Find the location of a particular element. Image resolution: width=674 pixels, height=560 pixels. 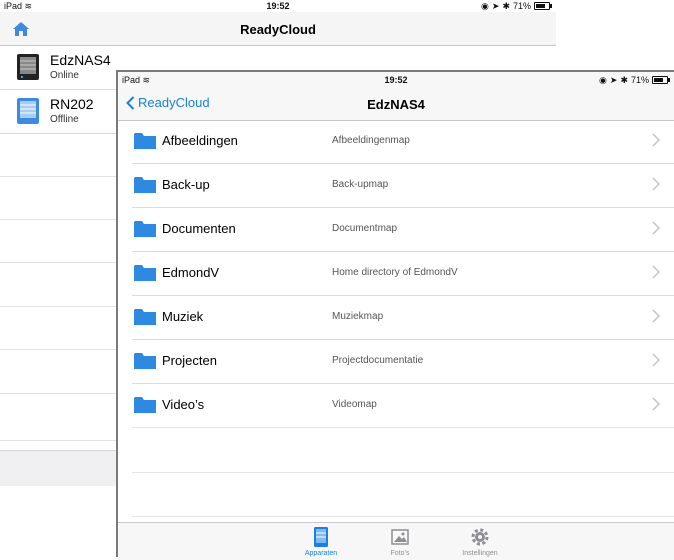

tab-apparaten: Apparaten is located at coordinates (321, 541).